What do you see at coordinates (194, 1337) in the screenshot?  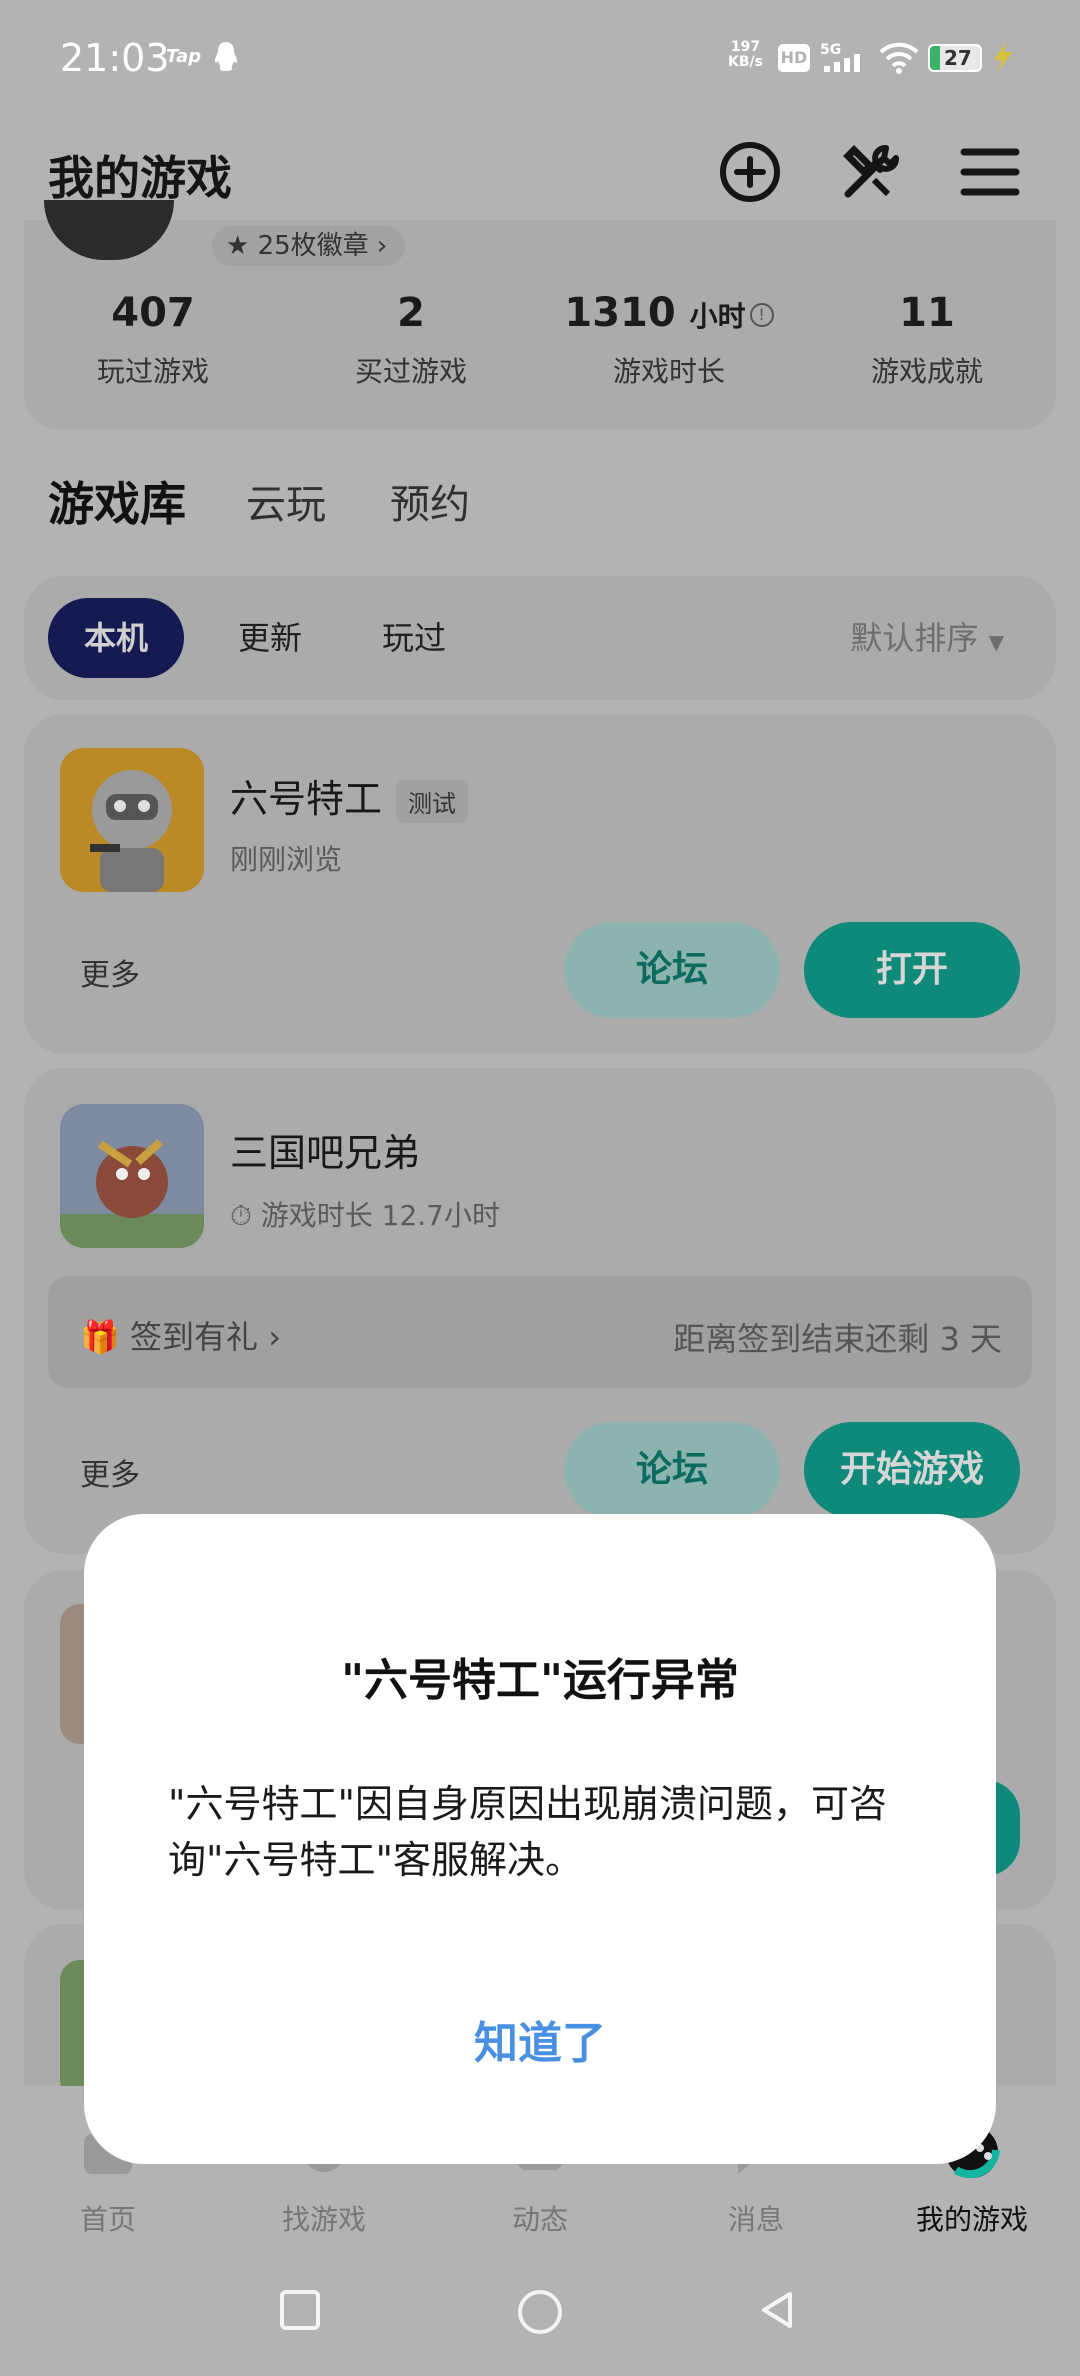 I see `signin-label: 签到有礼` at bounding box center [194, 1337].